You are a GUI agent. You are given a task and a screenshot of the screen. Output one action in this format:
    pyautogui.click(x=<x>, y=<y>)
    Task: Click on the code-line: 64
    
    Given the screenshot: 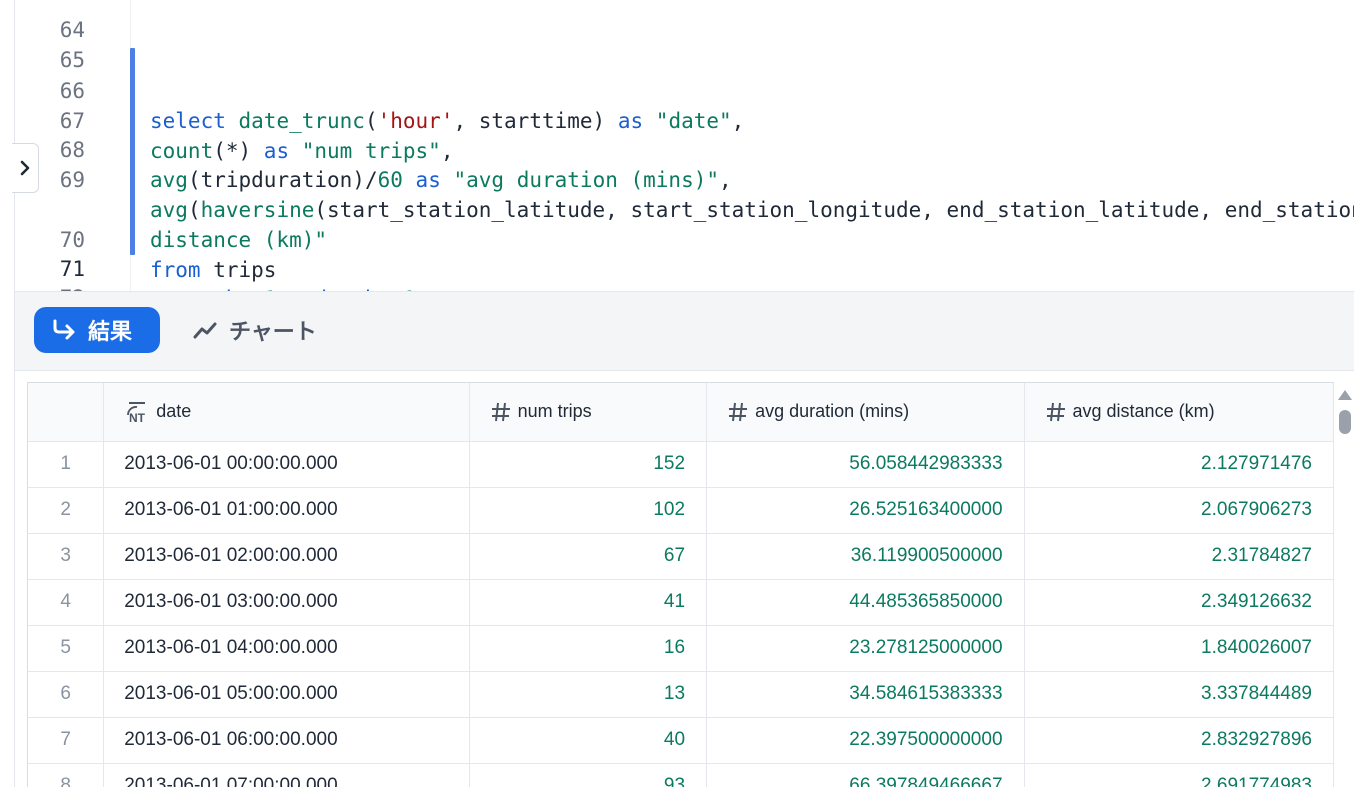 What is the action you would take?
    pyautogui.click(x=684, y=21)
    